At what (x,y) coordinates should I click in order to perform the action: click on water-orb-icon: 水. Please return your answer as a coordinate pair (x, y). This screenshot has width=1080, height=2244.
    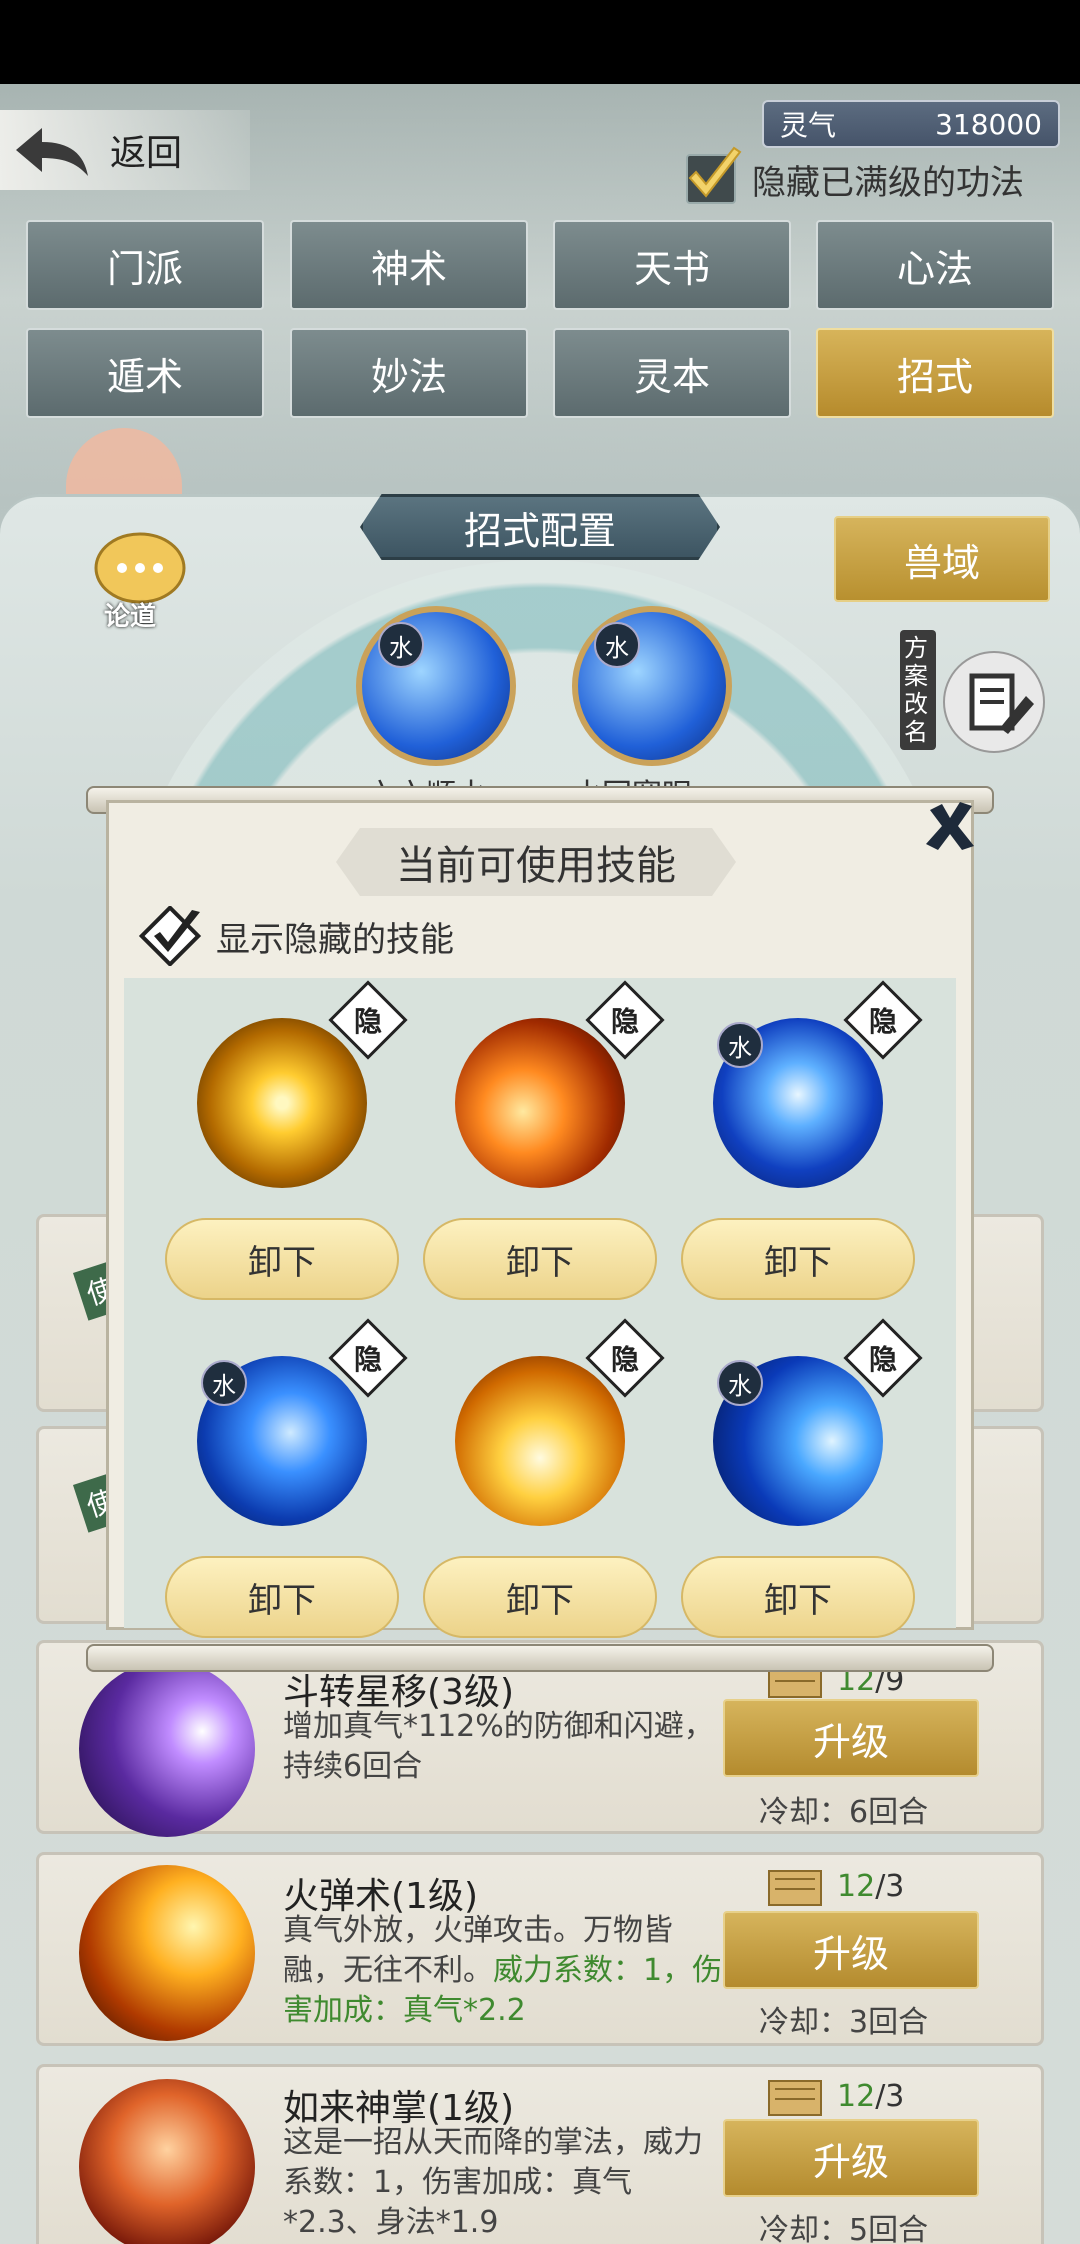
    Looking at the image, I should click on (798, 1441).